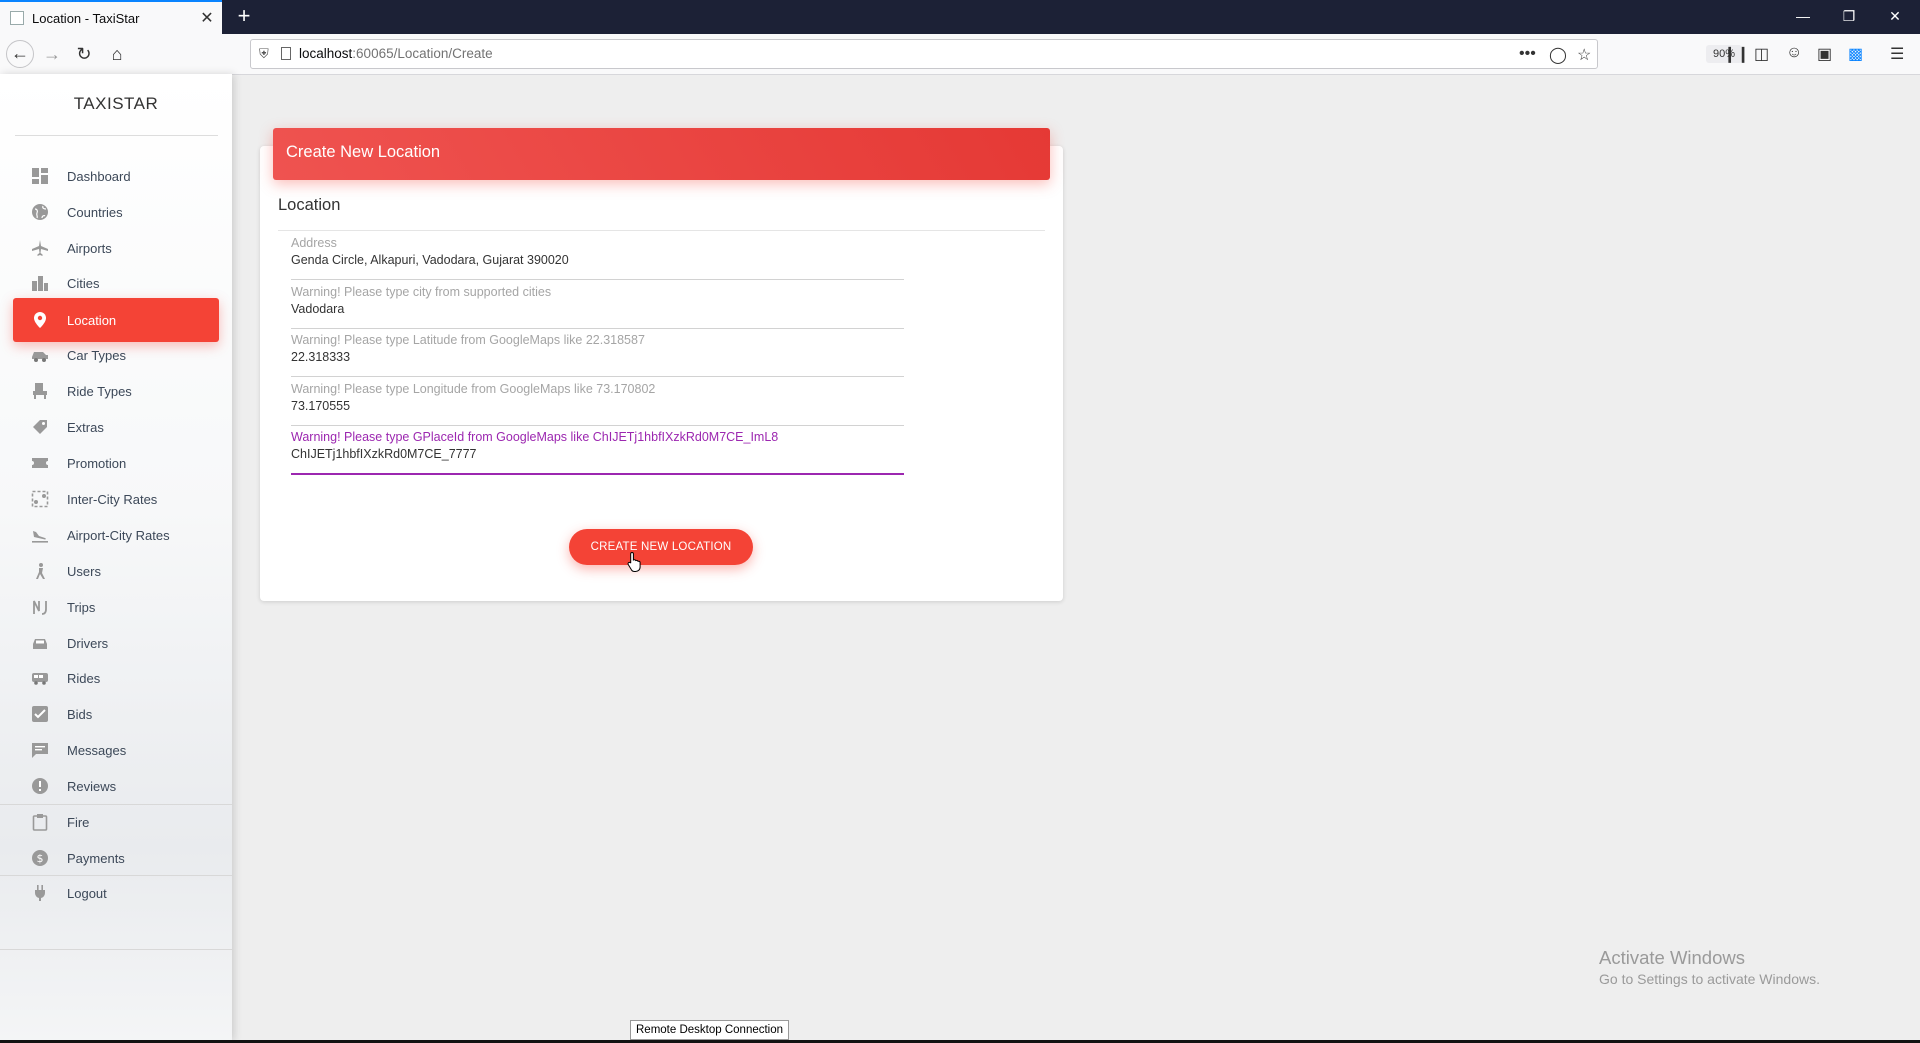 Image resolution: width=1920 pixels, height=1043 pixels. I want to click on sidebar-item-messages: Messages, so click(116, 750).